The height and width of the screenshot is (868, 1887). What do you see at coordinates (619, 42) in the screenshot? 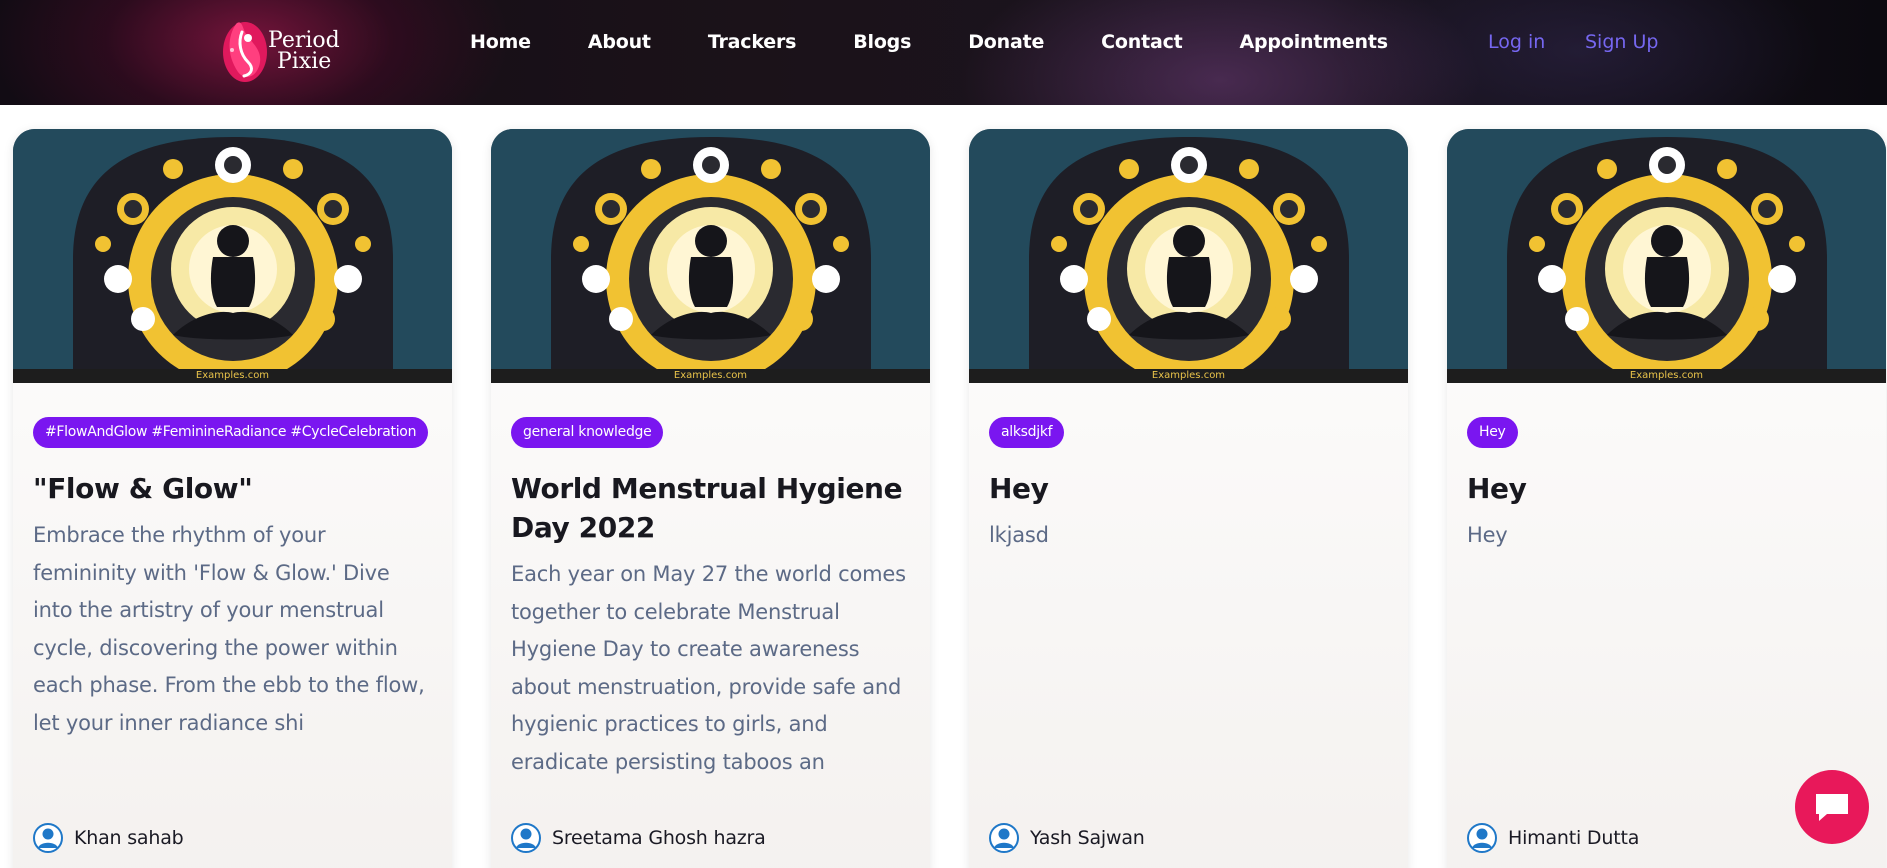
I see `nav-about: About` at bounding box center [619, 42].